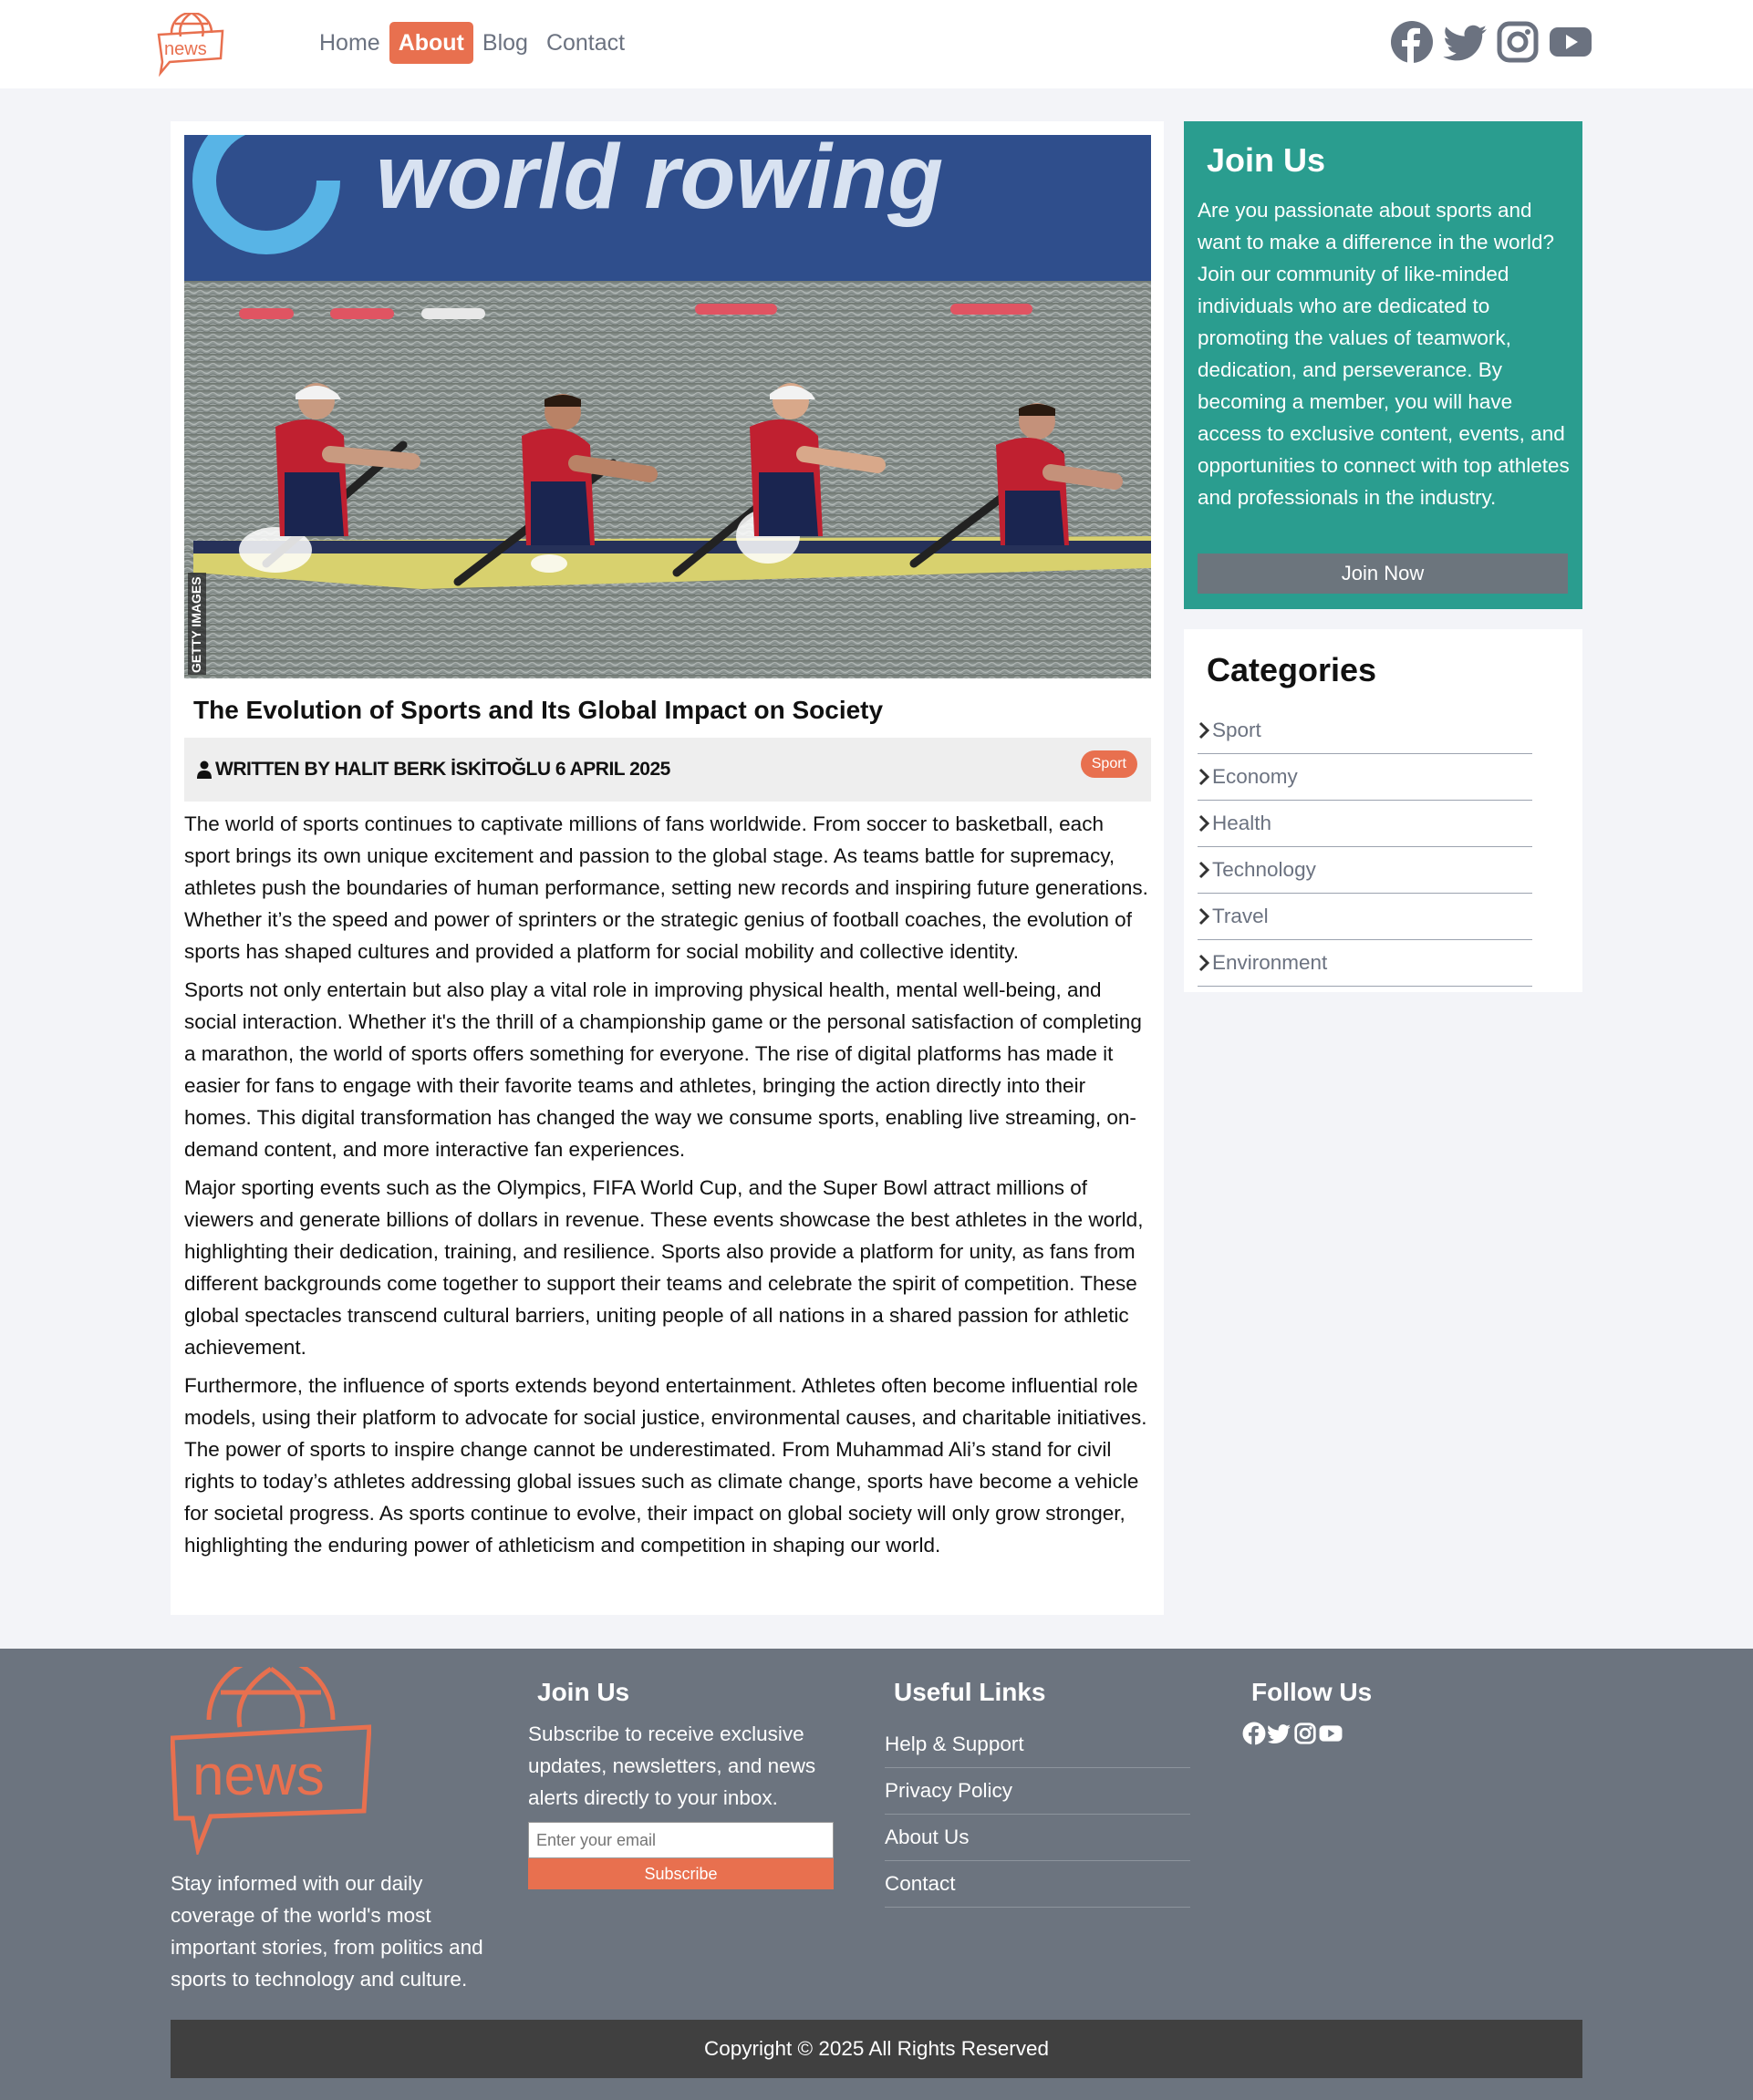  I want to click on footer-join-title: Join Us, so click(583, 1692).